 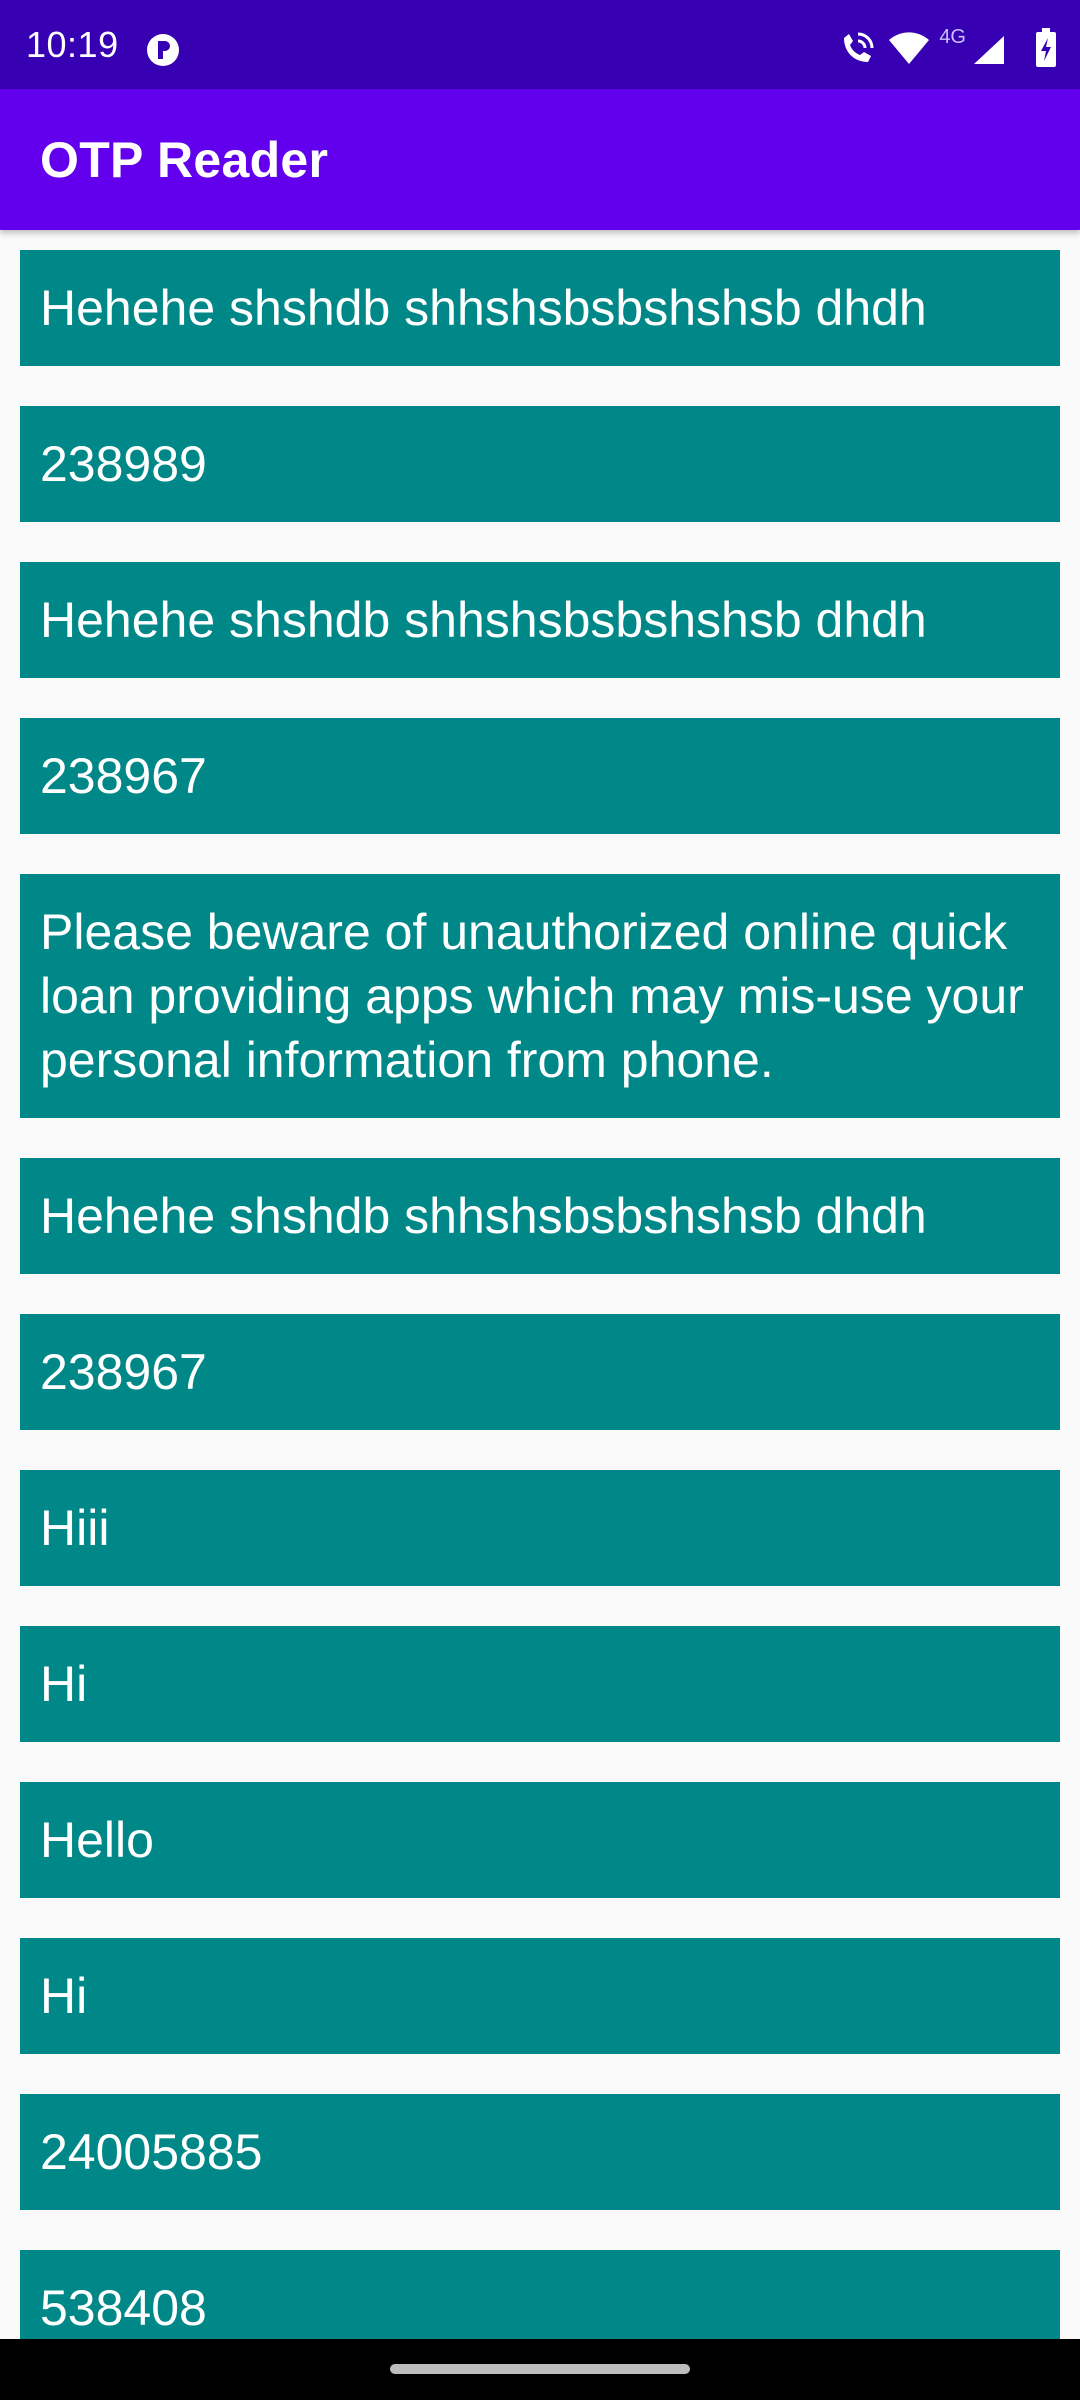 I want to click on list-item: 24005885, so click(x=540, y=2152).